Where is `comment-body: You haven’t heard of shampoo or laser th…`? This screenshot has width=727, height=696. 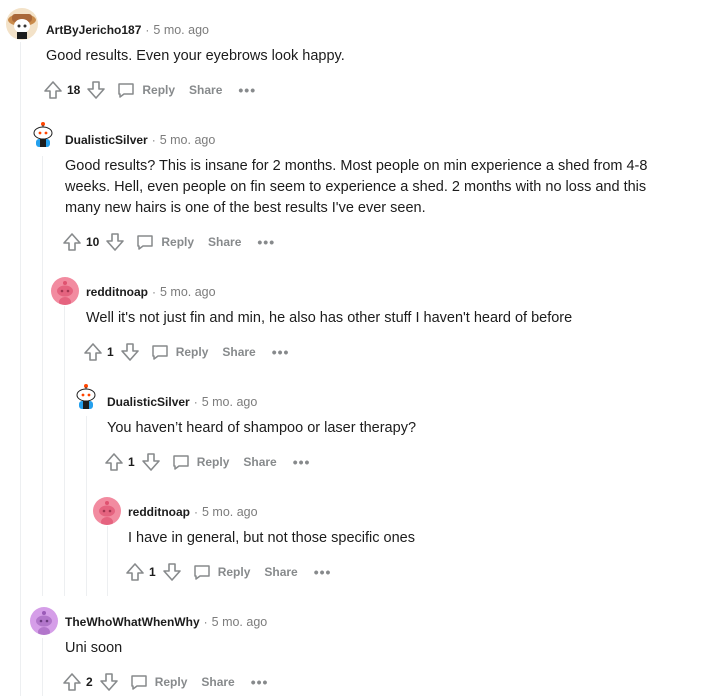
comment-body: You haven’t heard of shampoo or laser th… is located at coordinates (262, 428).